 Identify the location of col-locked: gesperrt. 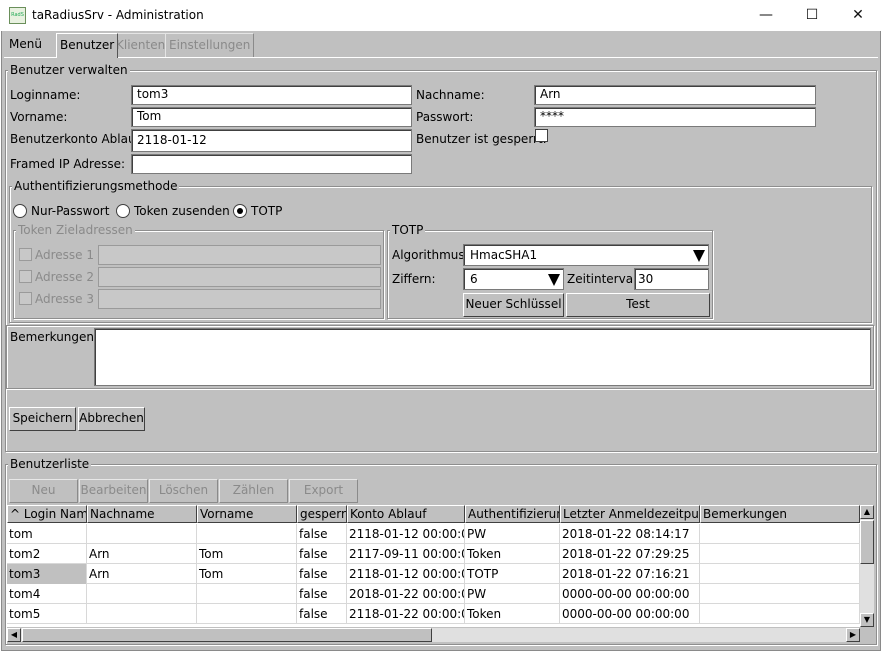
(322, 514).